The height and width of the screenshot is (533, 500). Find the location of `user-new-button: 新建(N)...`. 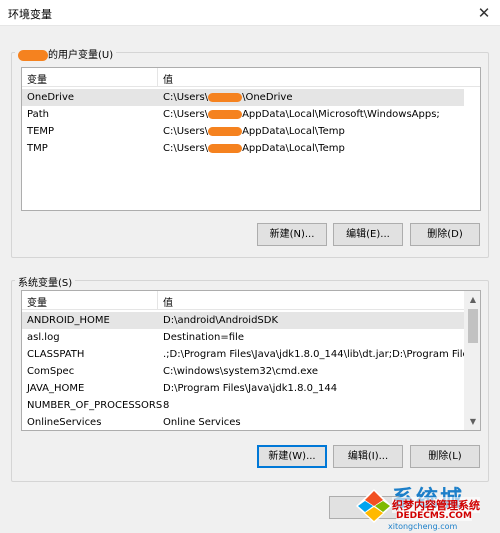

user-new-button: 新建(N)... is located at coordinates (292, 234).